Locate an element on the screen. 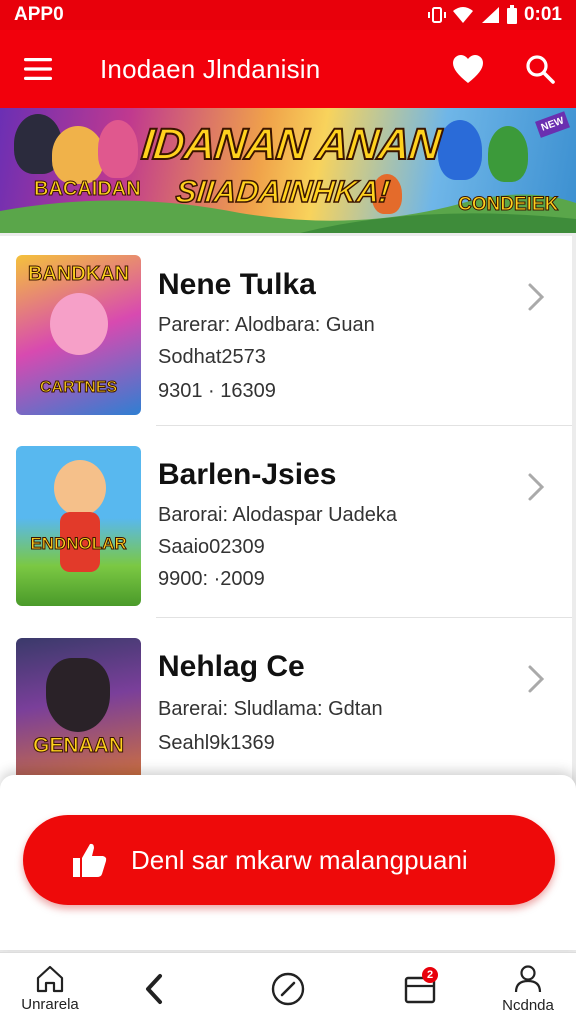 The height and width of the screenshot is (1024, 576). item-stats: 9900: ·2009 is located at coordinates (211, 579).